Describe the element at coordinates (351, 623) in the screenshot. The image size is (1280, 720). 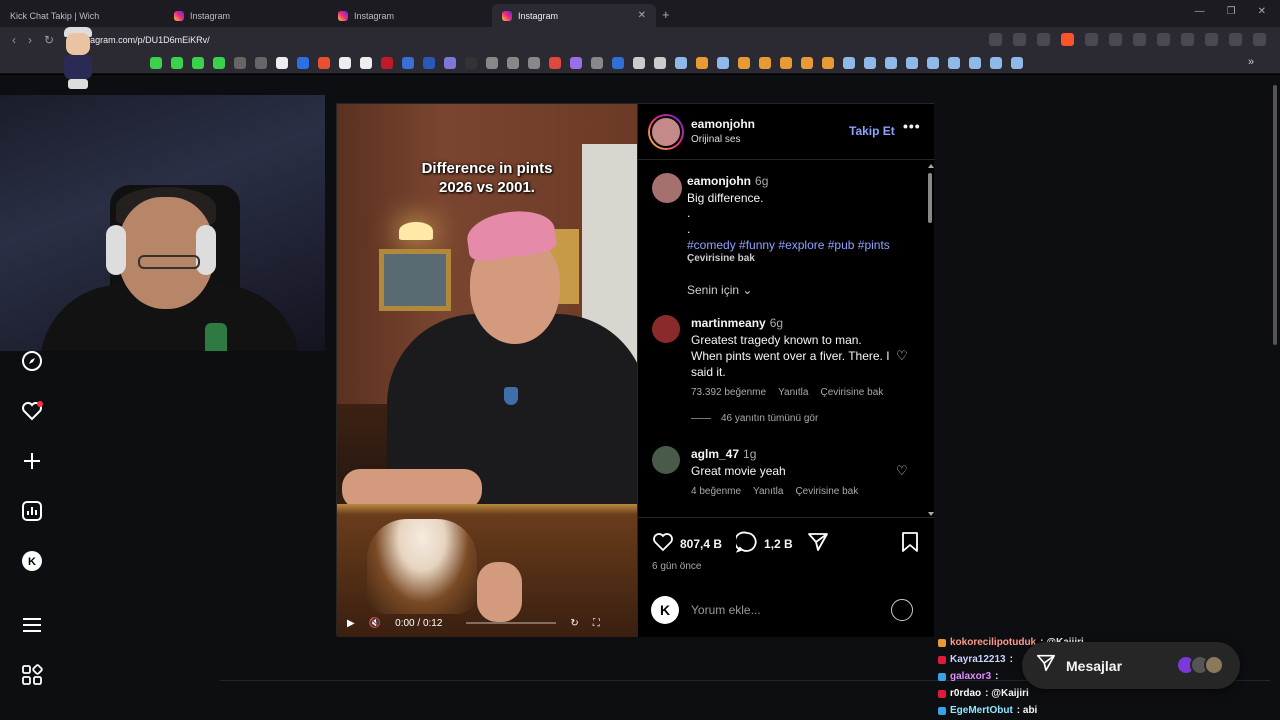
I see `play-icon: ▶` at that location.